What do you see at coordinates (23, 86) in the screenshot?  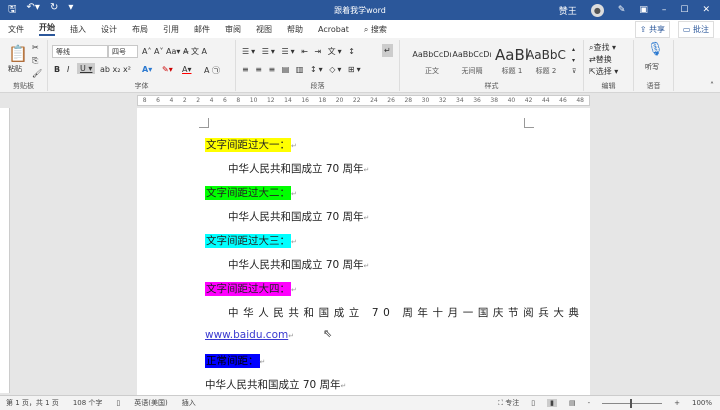 I see `clipboard-label: 剪贴板` at bounding box center [23, 86].